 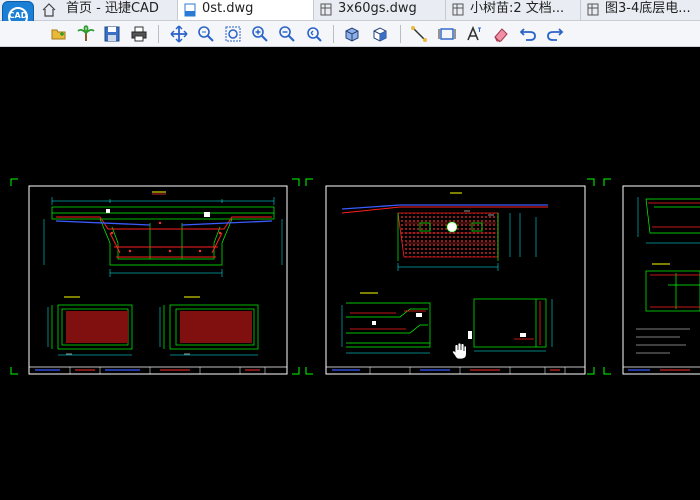 I want to click on area-measure-icon, so click(x=447, y=34).